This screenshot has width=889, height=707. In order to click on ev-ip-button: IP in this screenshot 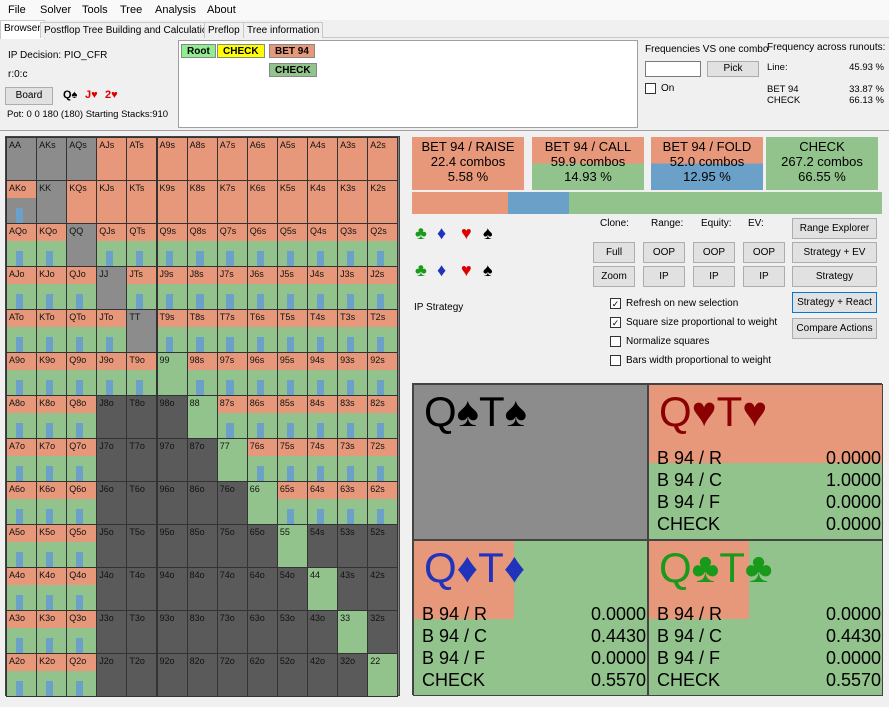, I will do `click(764, 276)`.